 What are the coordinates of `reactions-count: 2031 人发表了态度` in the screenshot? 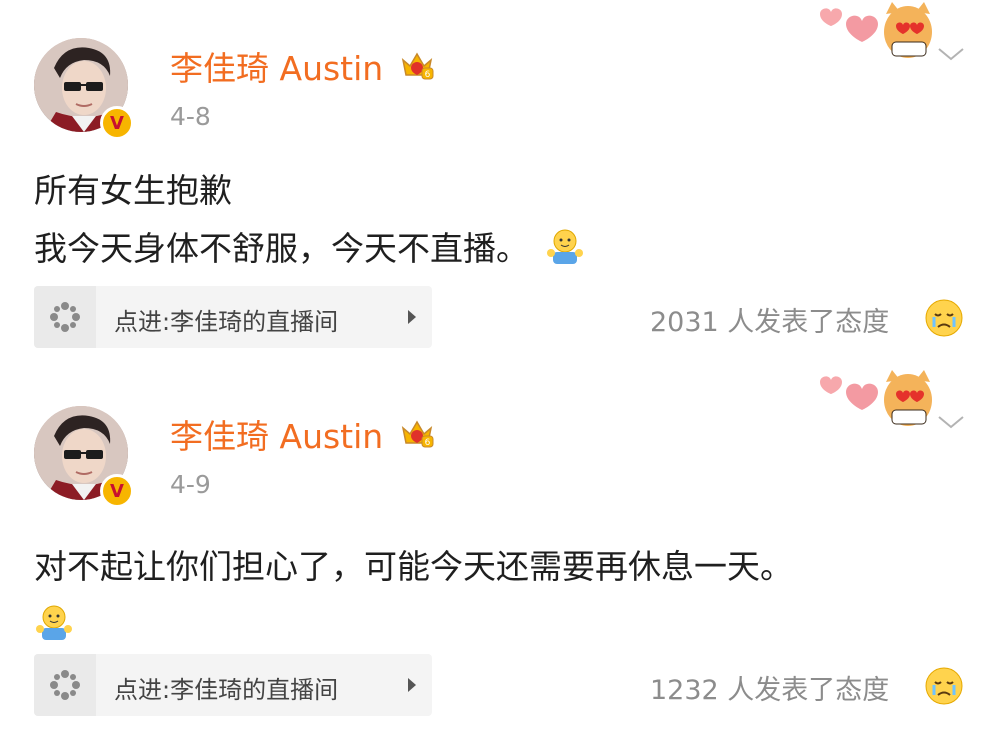 It's located at (769, 319).